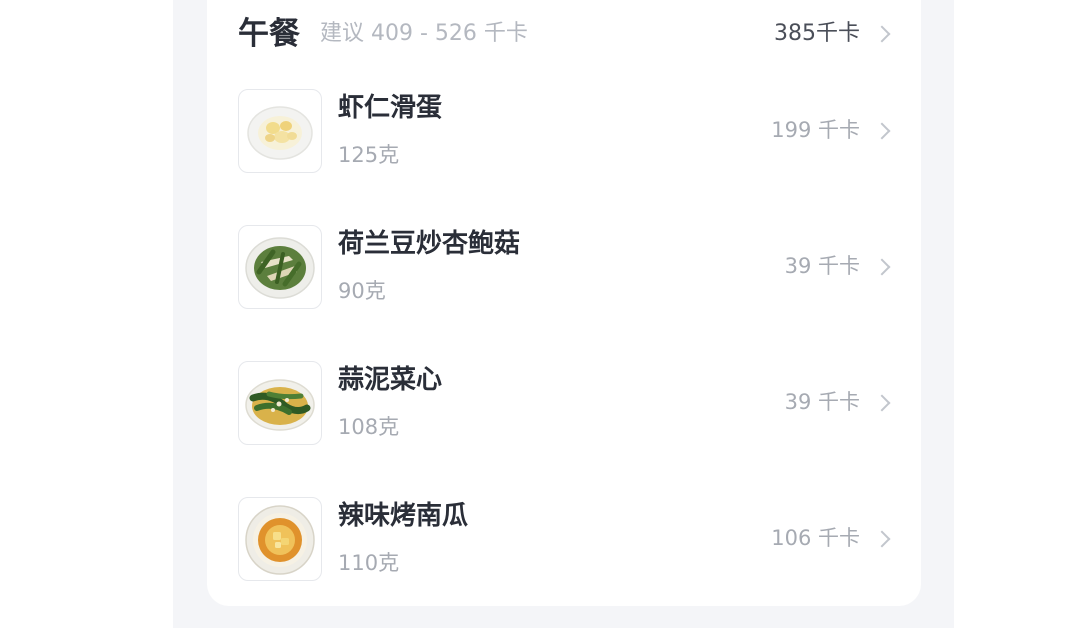 The height and width of the screenshot is (628, 1080). Describe the element at coordinates (424, 33) in the screenshot. I see `meal-suggestion: 建议 409 - 526 千卡` at that location.